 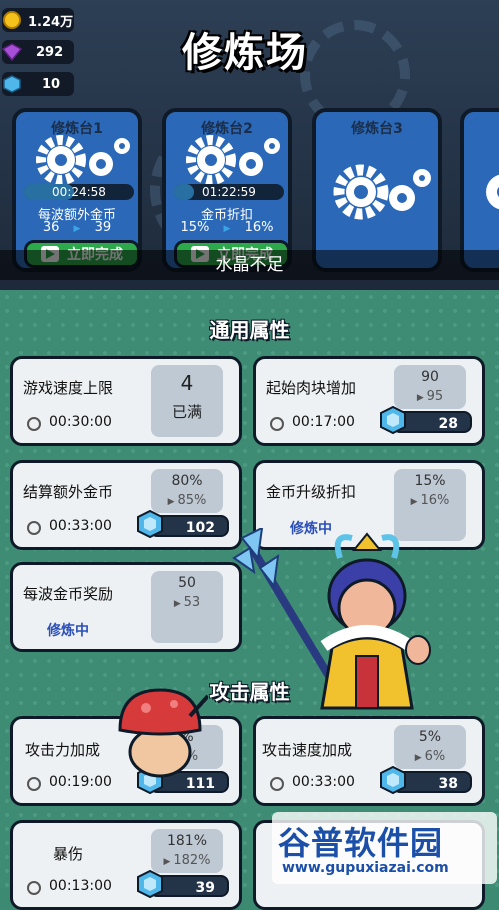 What do you see at coordinates (187, 841) in the screenshot?
I see `attr-current: 181%` at bounding box center [187, 841].